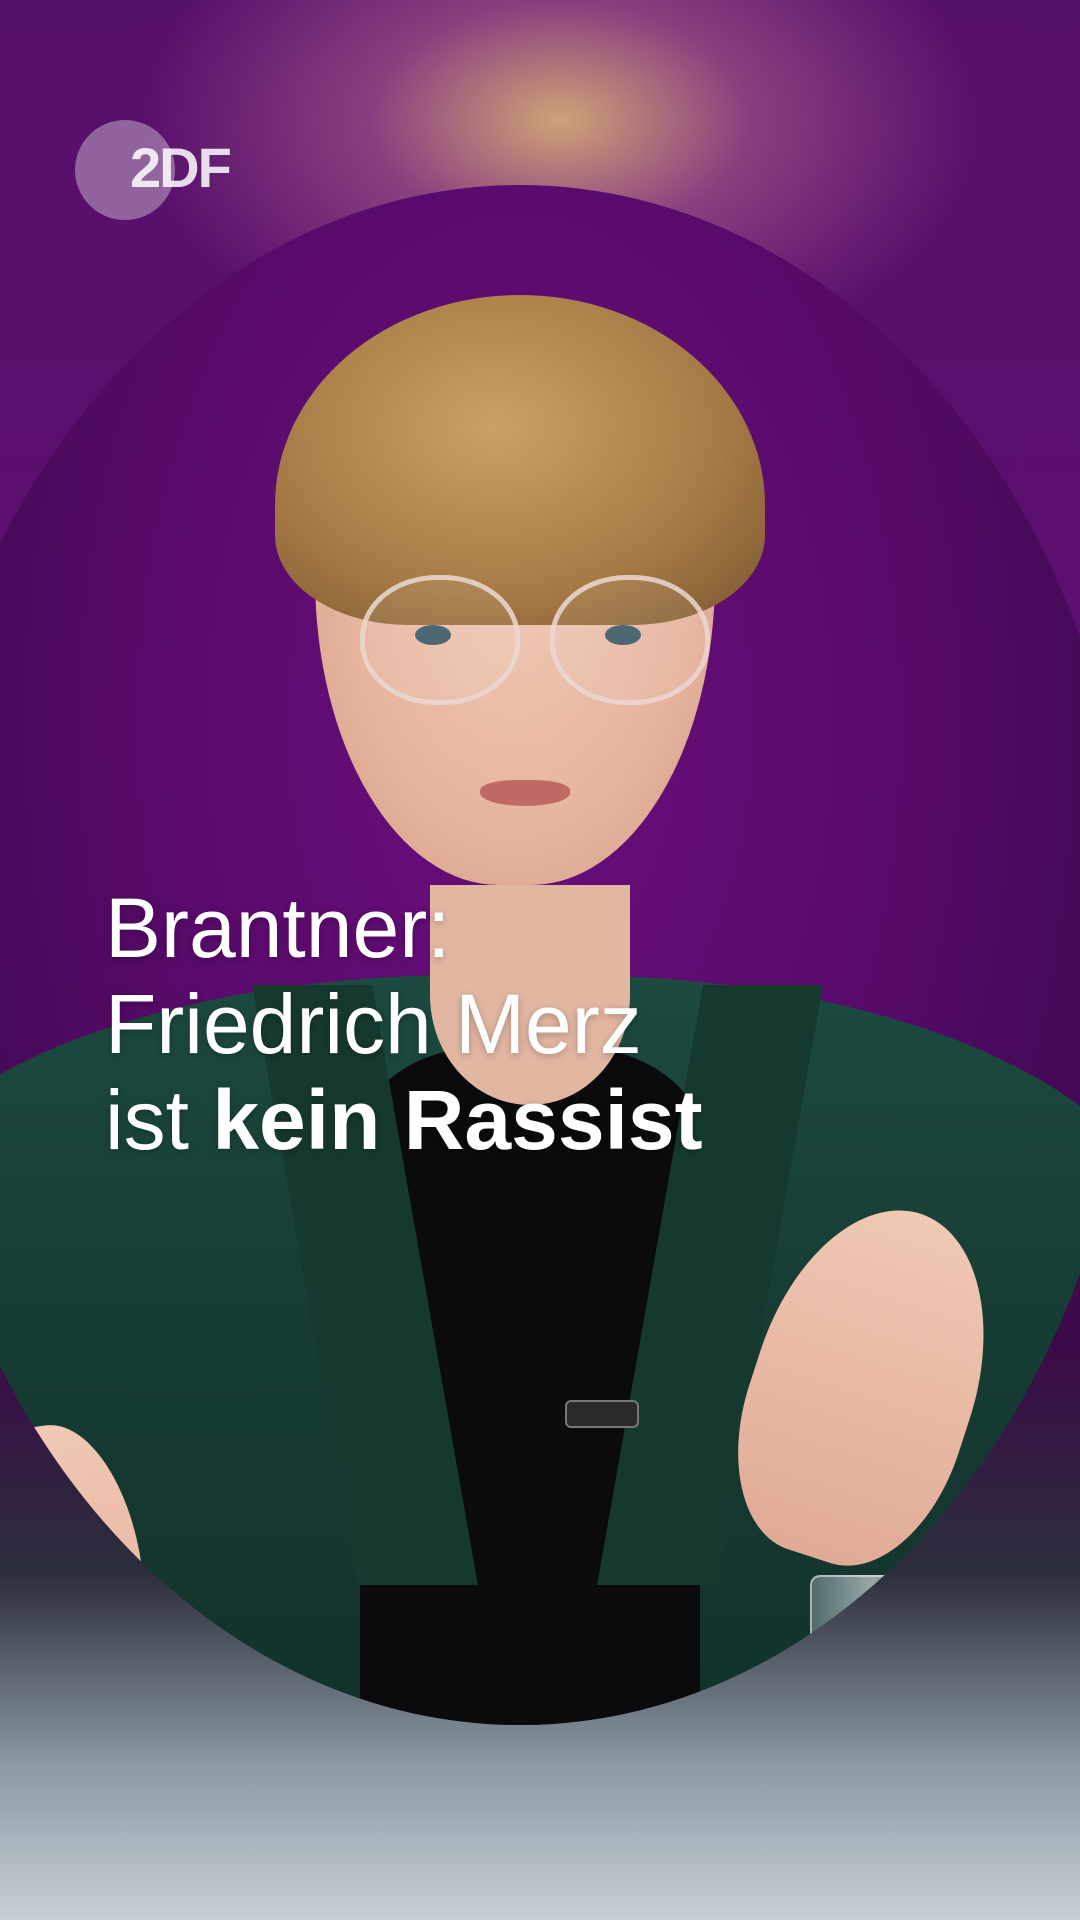  Describe the element at coordinates (602, 1414) in the screenshot. I see `lapel-microphone` at that location.